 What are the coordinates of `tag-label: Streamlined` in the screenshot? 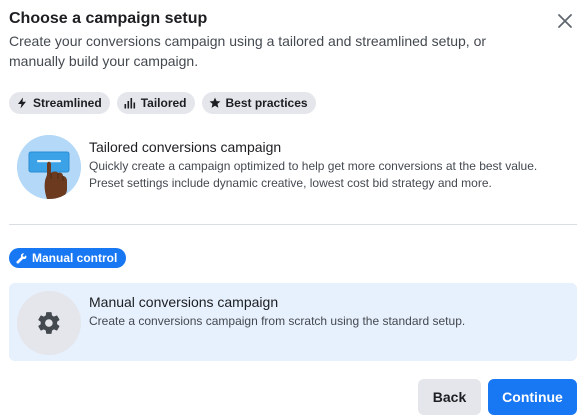 It's located at (67, 103).